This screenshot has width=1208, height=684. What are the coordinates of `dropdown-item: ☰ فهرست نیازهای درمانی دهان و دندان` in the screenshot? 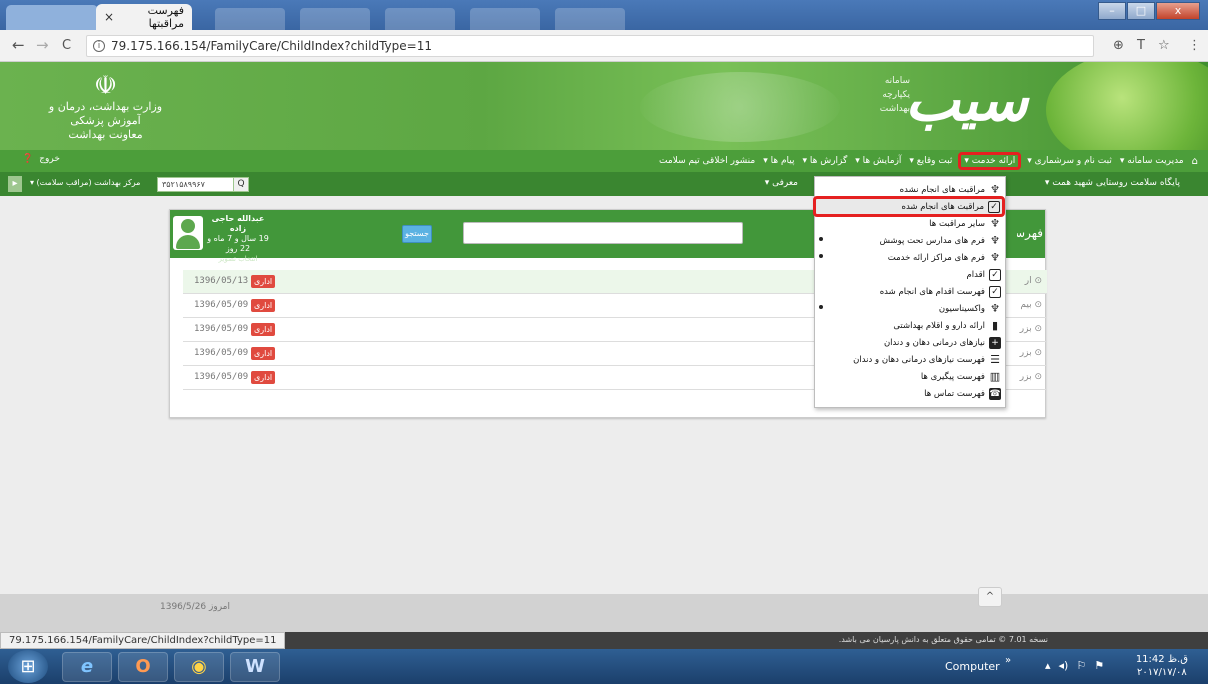 It's located at (910, 359).